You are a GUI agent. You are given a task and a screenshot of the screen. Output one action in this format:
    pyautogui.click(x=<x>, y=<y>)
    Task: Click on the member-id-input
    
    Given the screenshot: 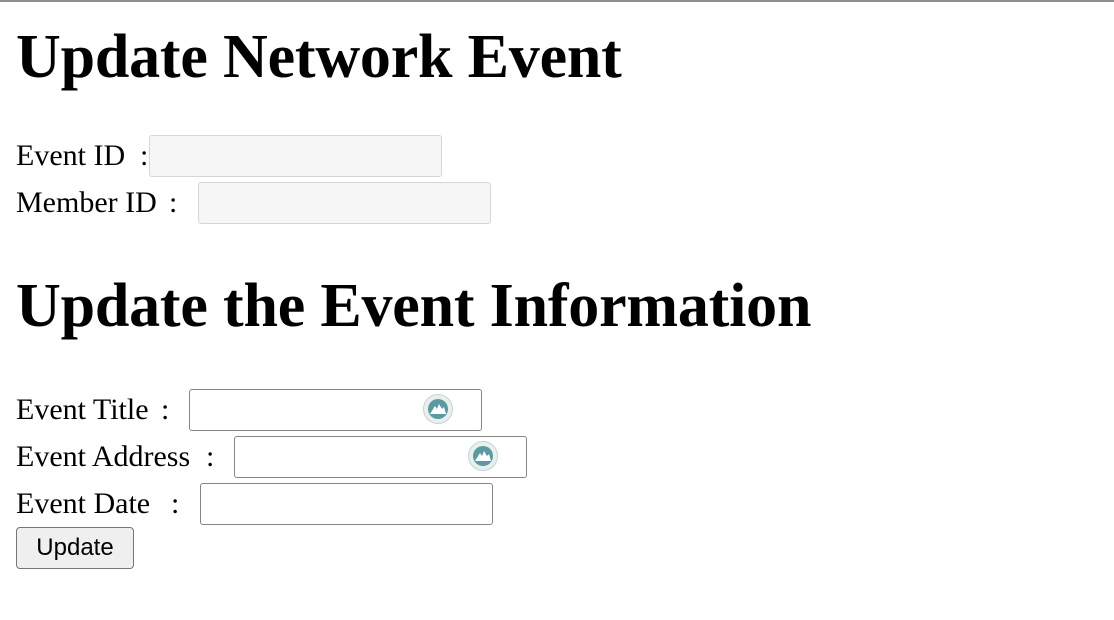 What is the action you would take?
    pyautogui.click(x=344, y=203)
    